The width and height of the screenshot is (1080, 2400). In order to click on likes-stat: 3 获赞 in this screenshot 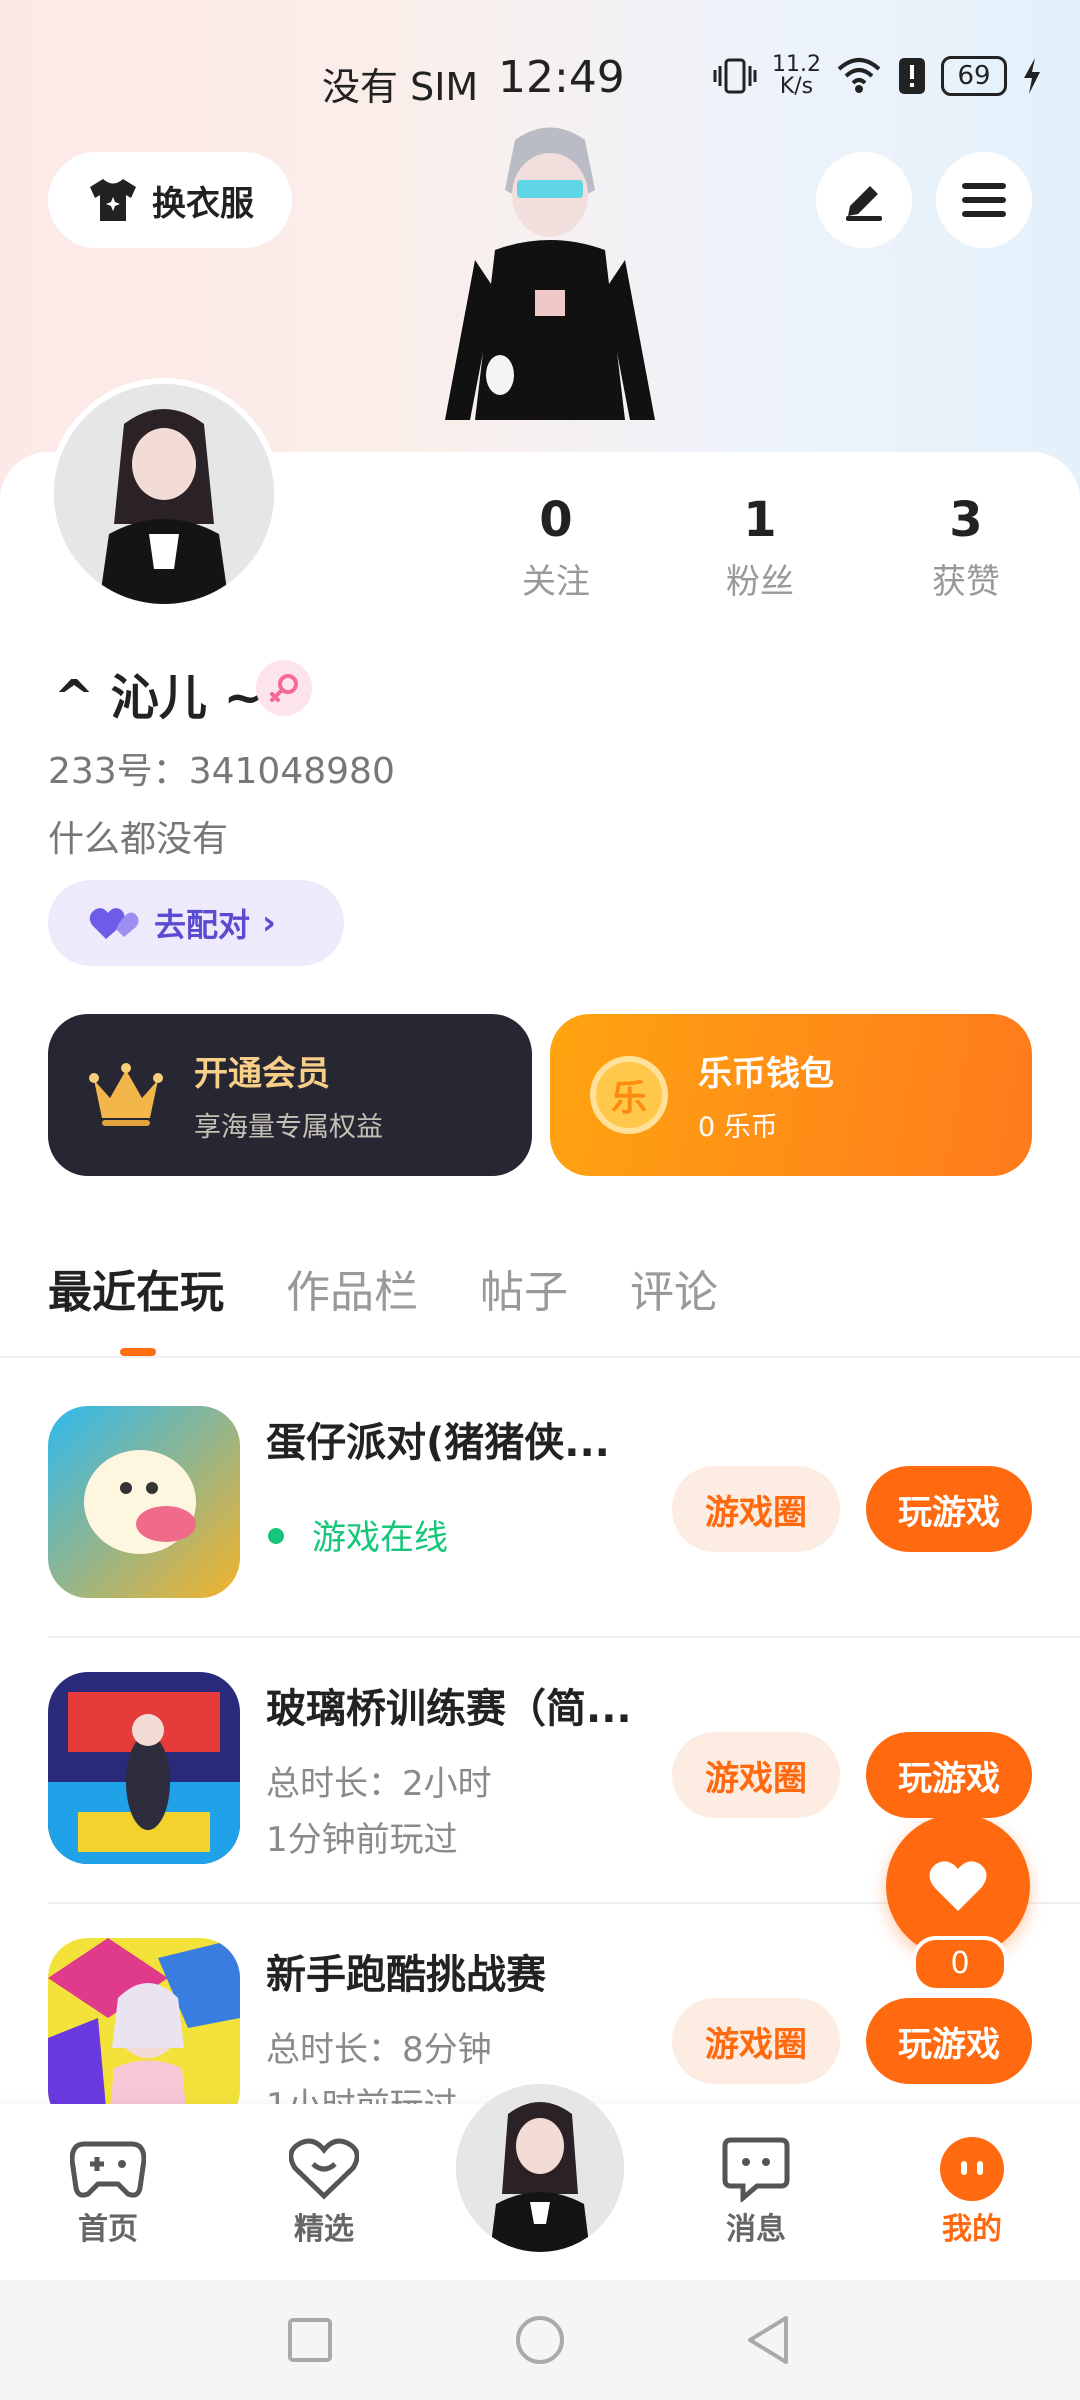, I will do `click(966, 547)`.